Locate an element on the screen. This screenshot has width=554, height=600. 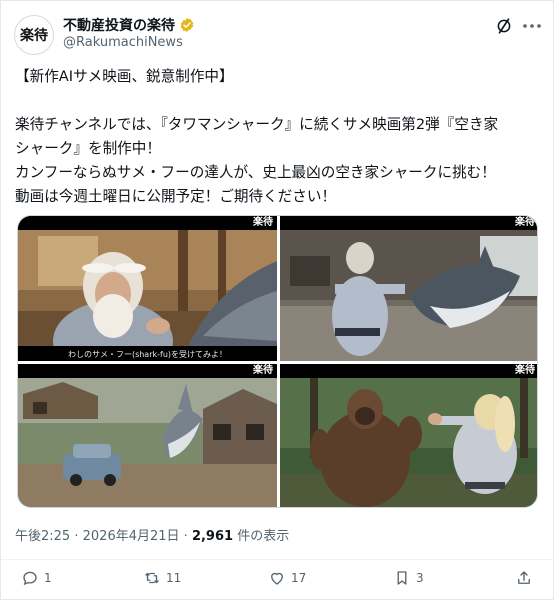
post-time: 午後2:25 is located at coordinates (42, 536).